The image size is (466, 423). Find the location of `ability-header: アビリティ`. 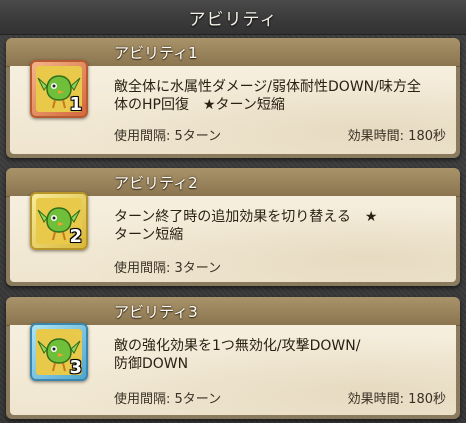

ability-header: アビリティ is located at coordinates (233, 17).